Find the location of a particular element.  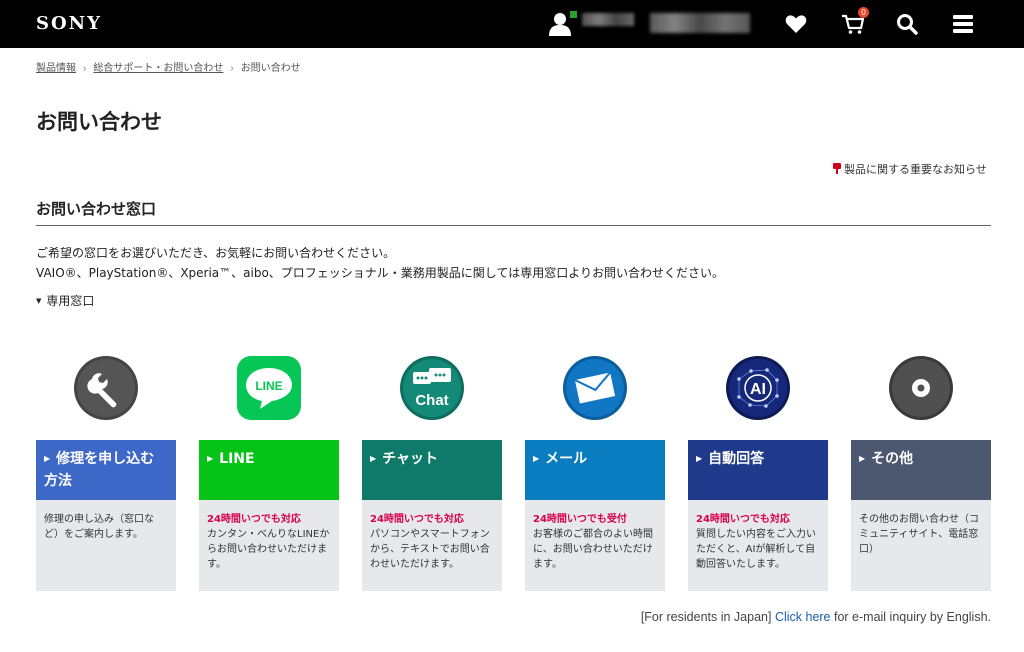

line-icon: LINE is located at coordinates (269, 388).